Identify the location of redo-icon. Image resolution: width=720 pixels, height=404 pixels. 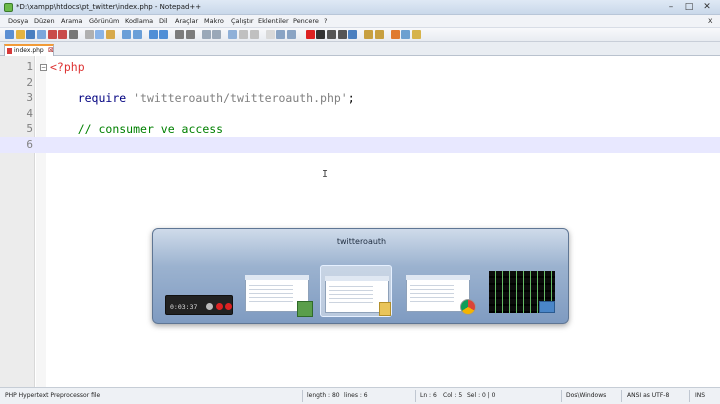
(137, 34).